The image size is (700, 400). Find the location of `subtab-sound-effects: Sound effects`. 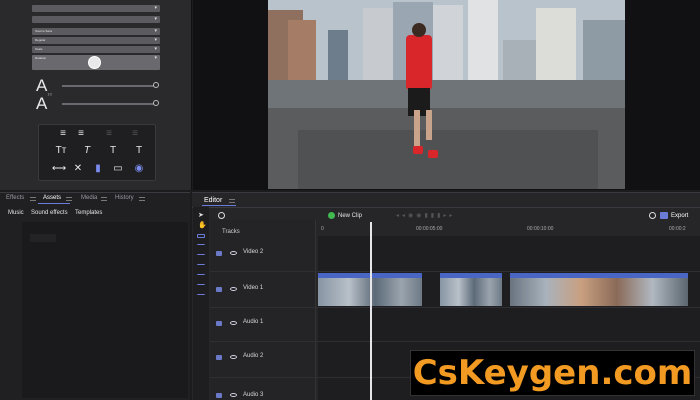

subtab-sound-effects: Sound effects is located at coordinates (49, 213).